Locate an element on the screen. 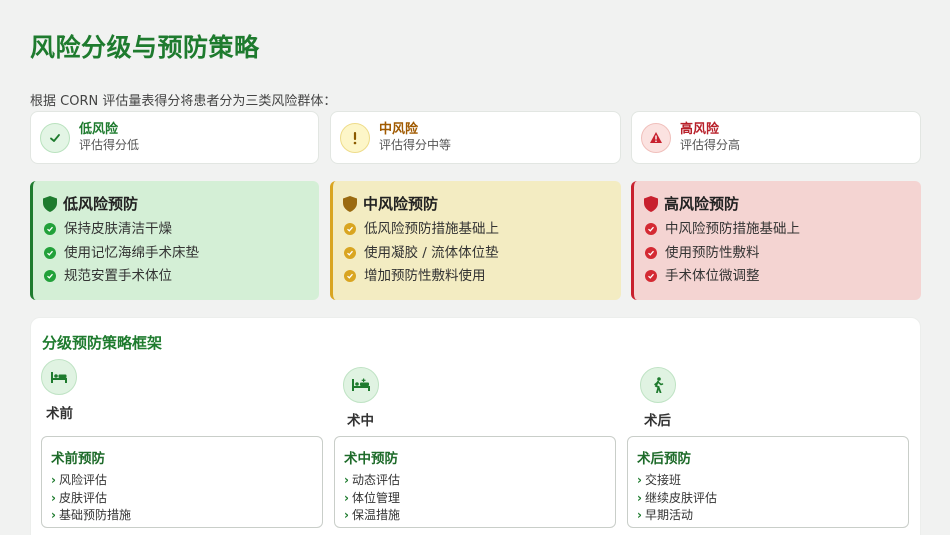 This screenshot has width=950, height=535. card-high-prevention: 高风险预防 中风险预防措施基础上 使用预防性敷料 手术体位微调整 is located at coordinates (776, 240).